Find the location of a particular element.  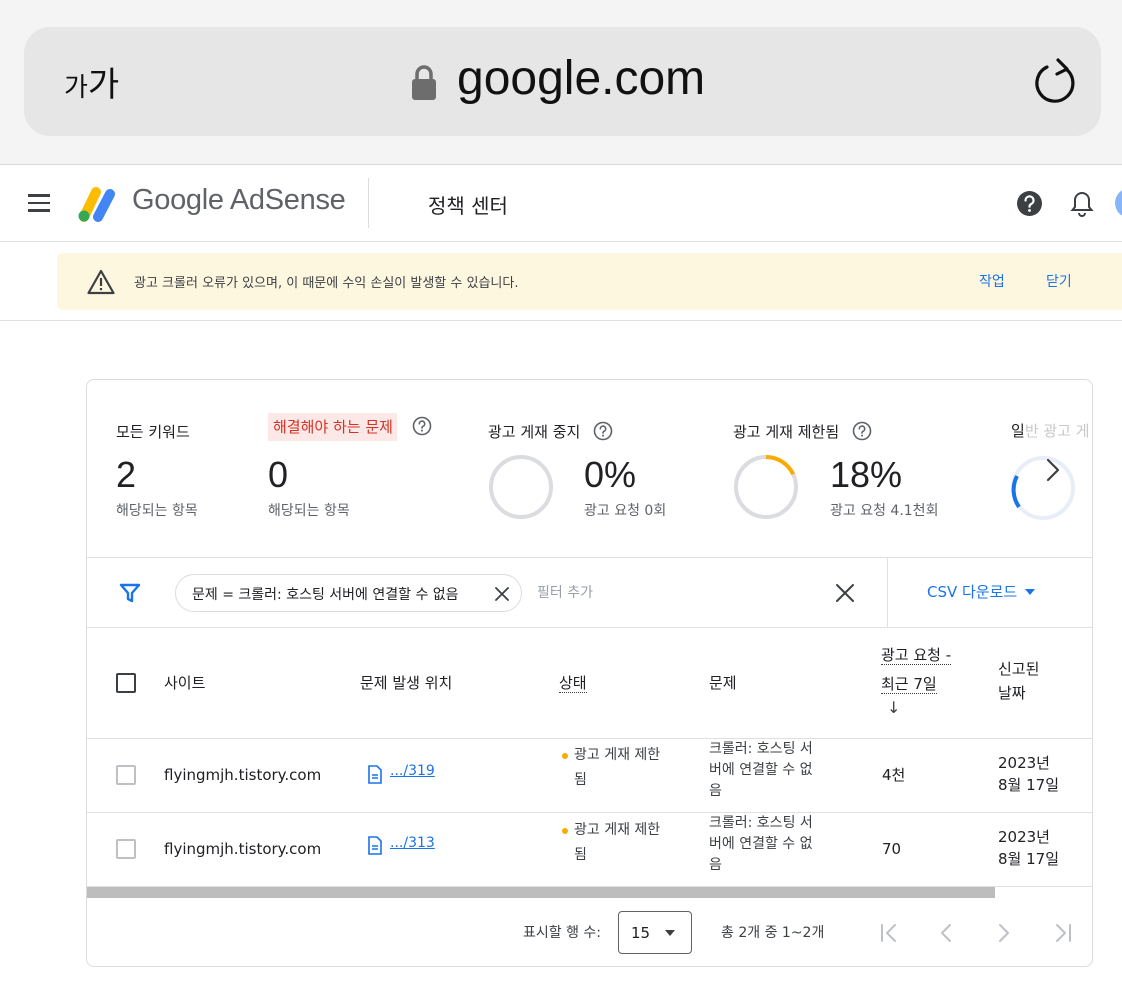

document-icon is located at coordinates (375, 845).